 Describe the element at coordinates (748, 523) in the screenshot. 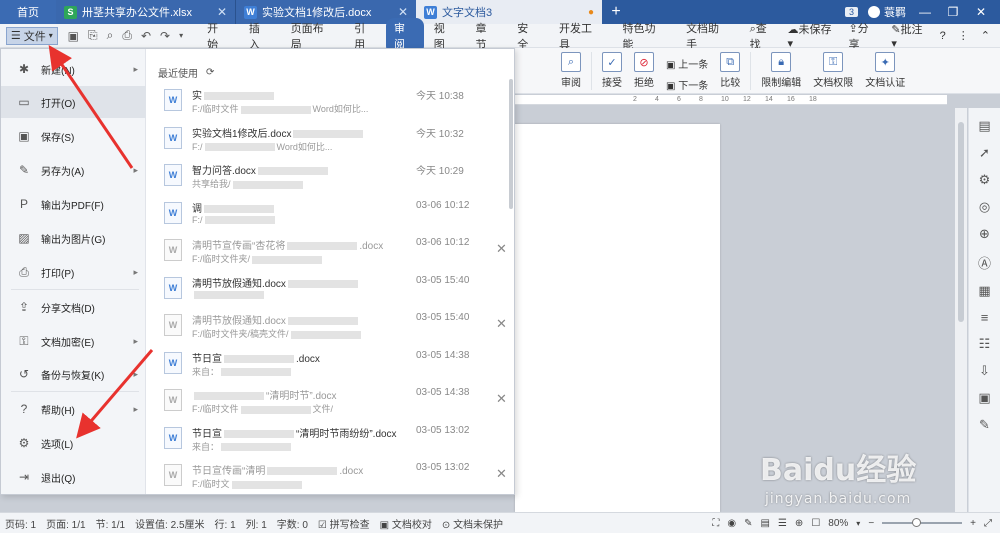

I see `edit-mode-icon: ✎` at that location.